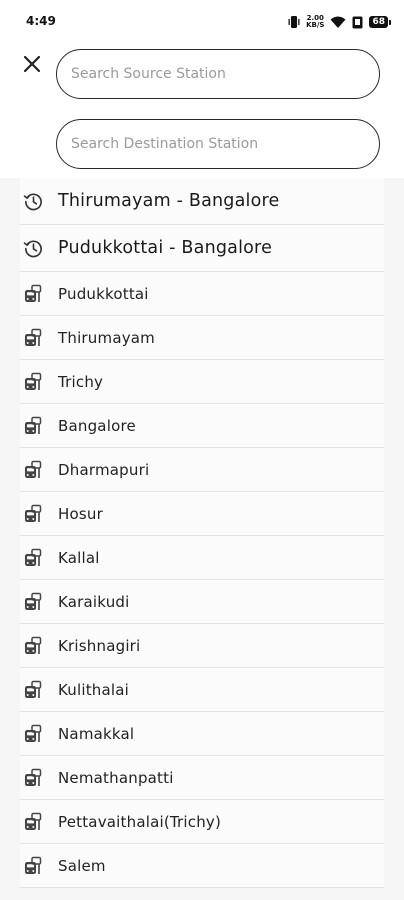 The height and width of the screenshot is (900, 404). I want to click on station-item: Bangalore, so click(202, 426).